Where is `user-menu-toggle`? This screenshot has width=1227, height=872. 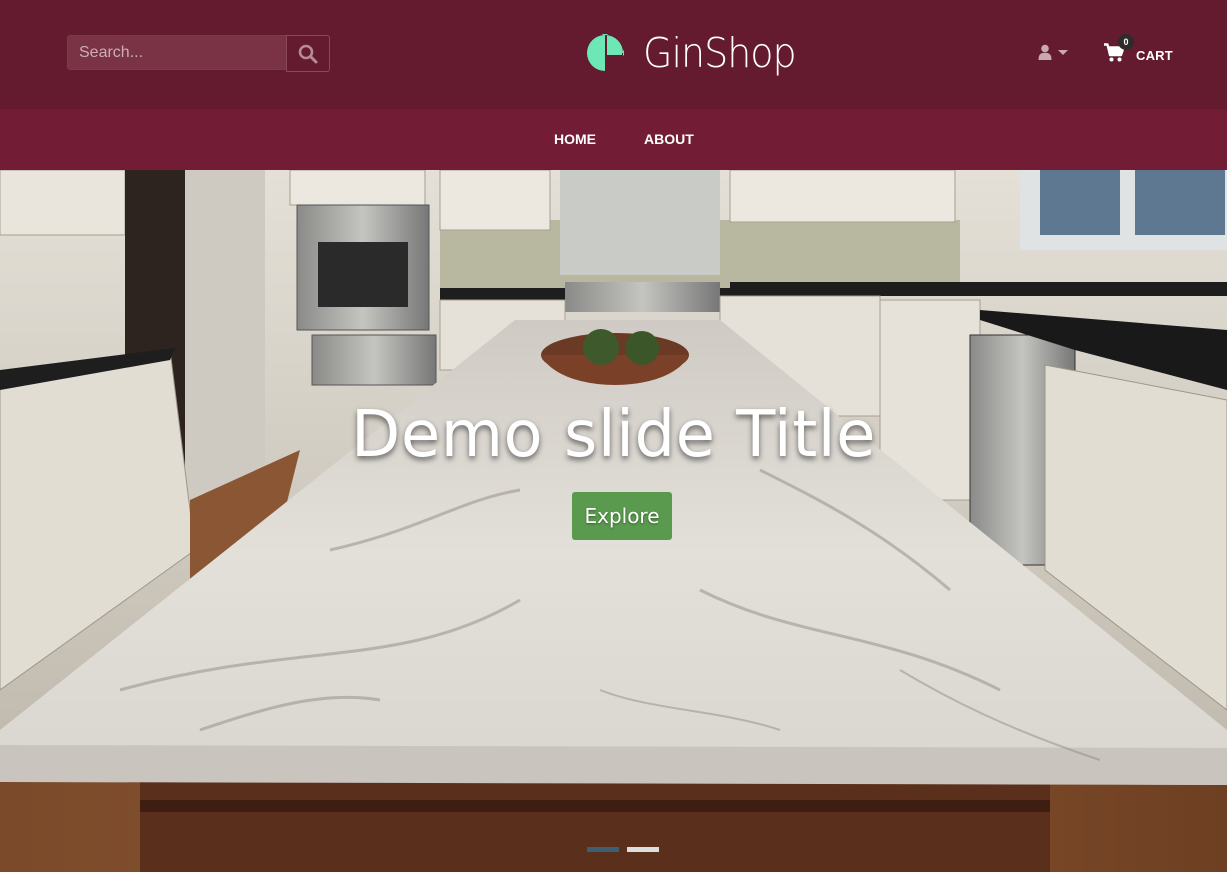
user-menu-toggle is located at coordinates (1053, 52).